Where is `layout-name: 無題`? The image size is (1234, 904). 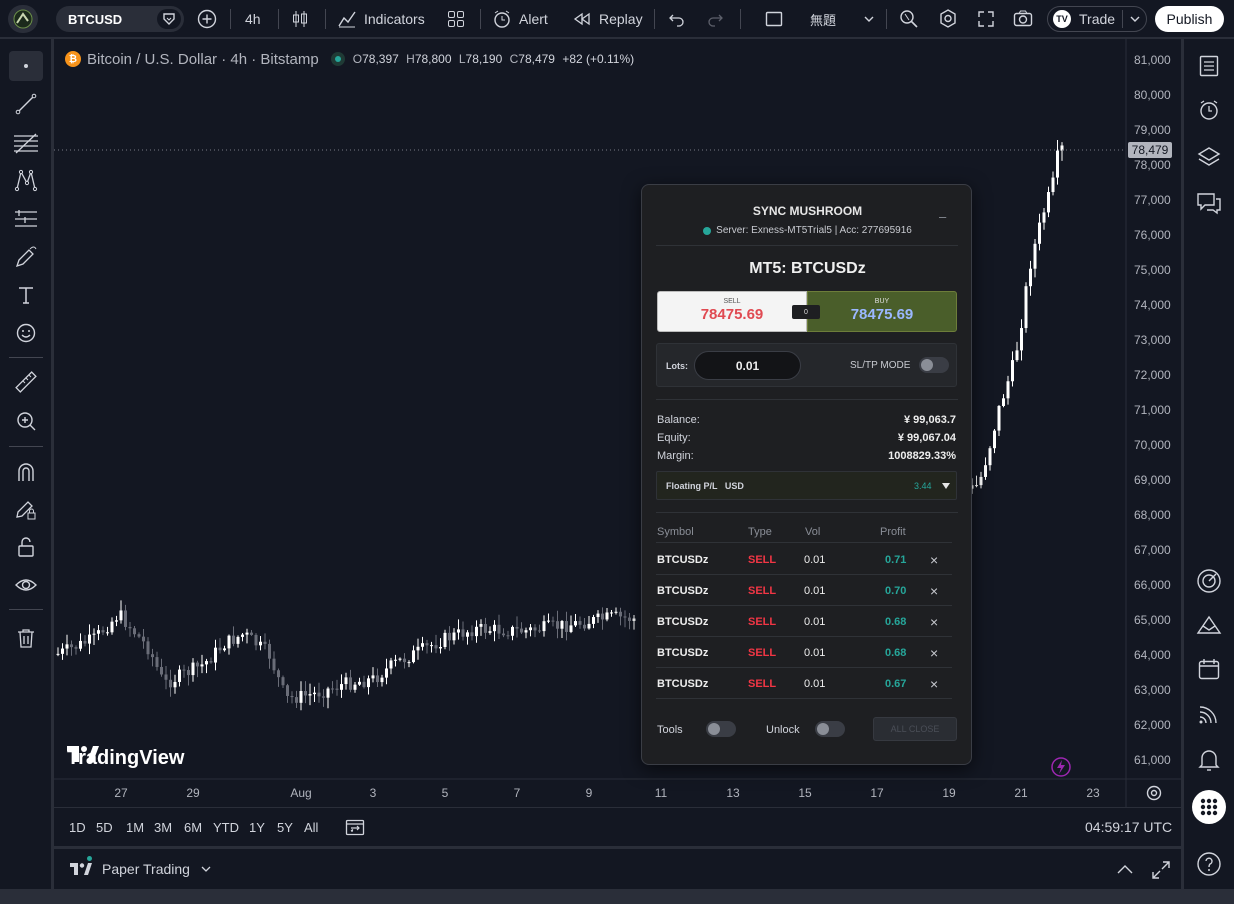
layout-name: 無題 is located at coordinates (823, 19).